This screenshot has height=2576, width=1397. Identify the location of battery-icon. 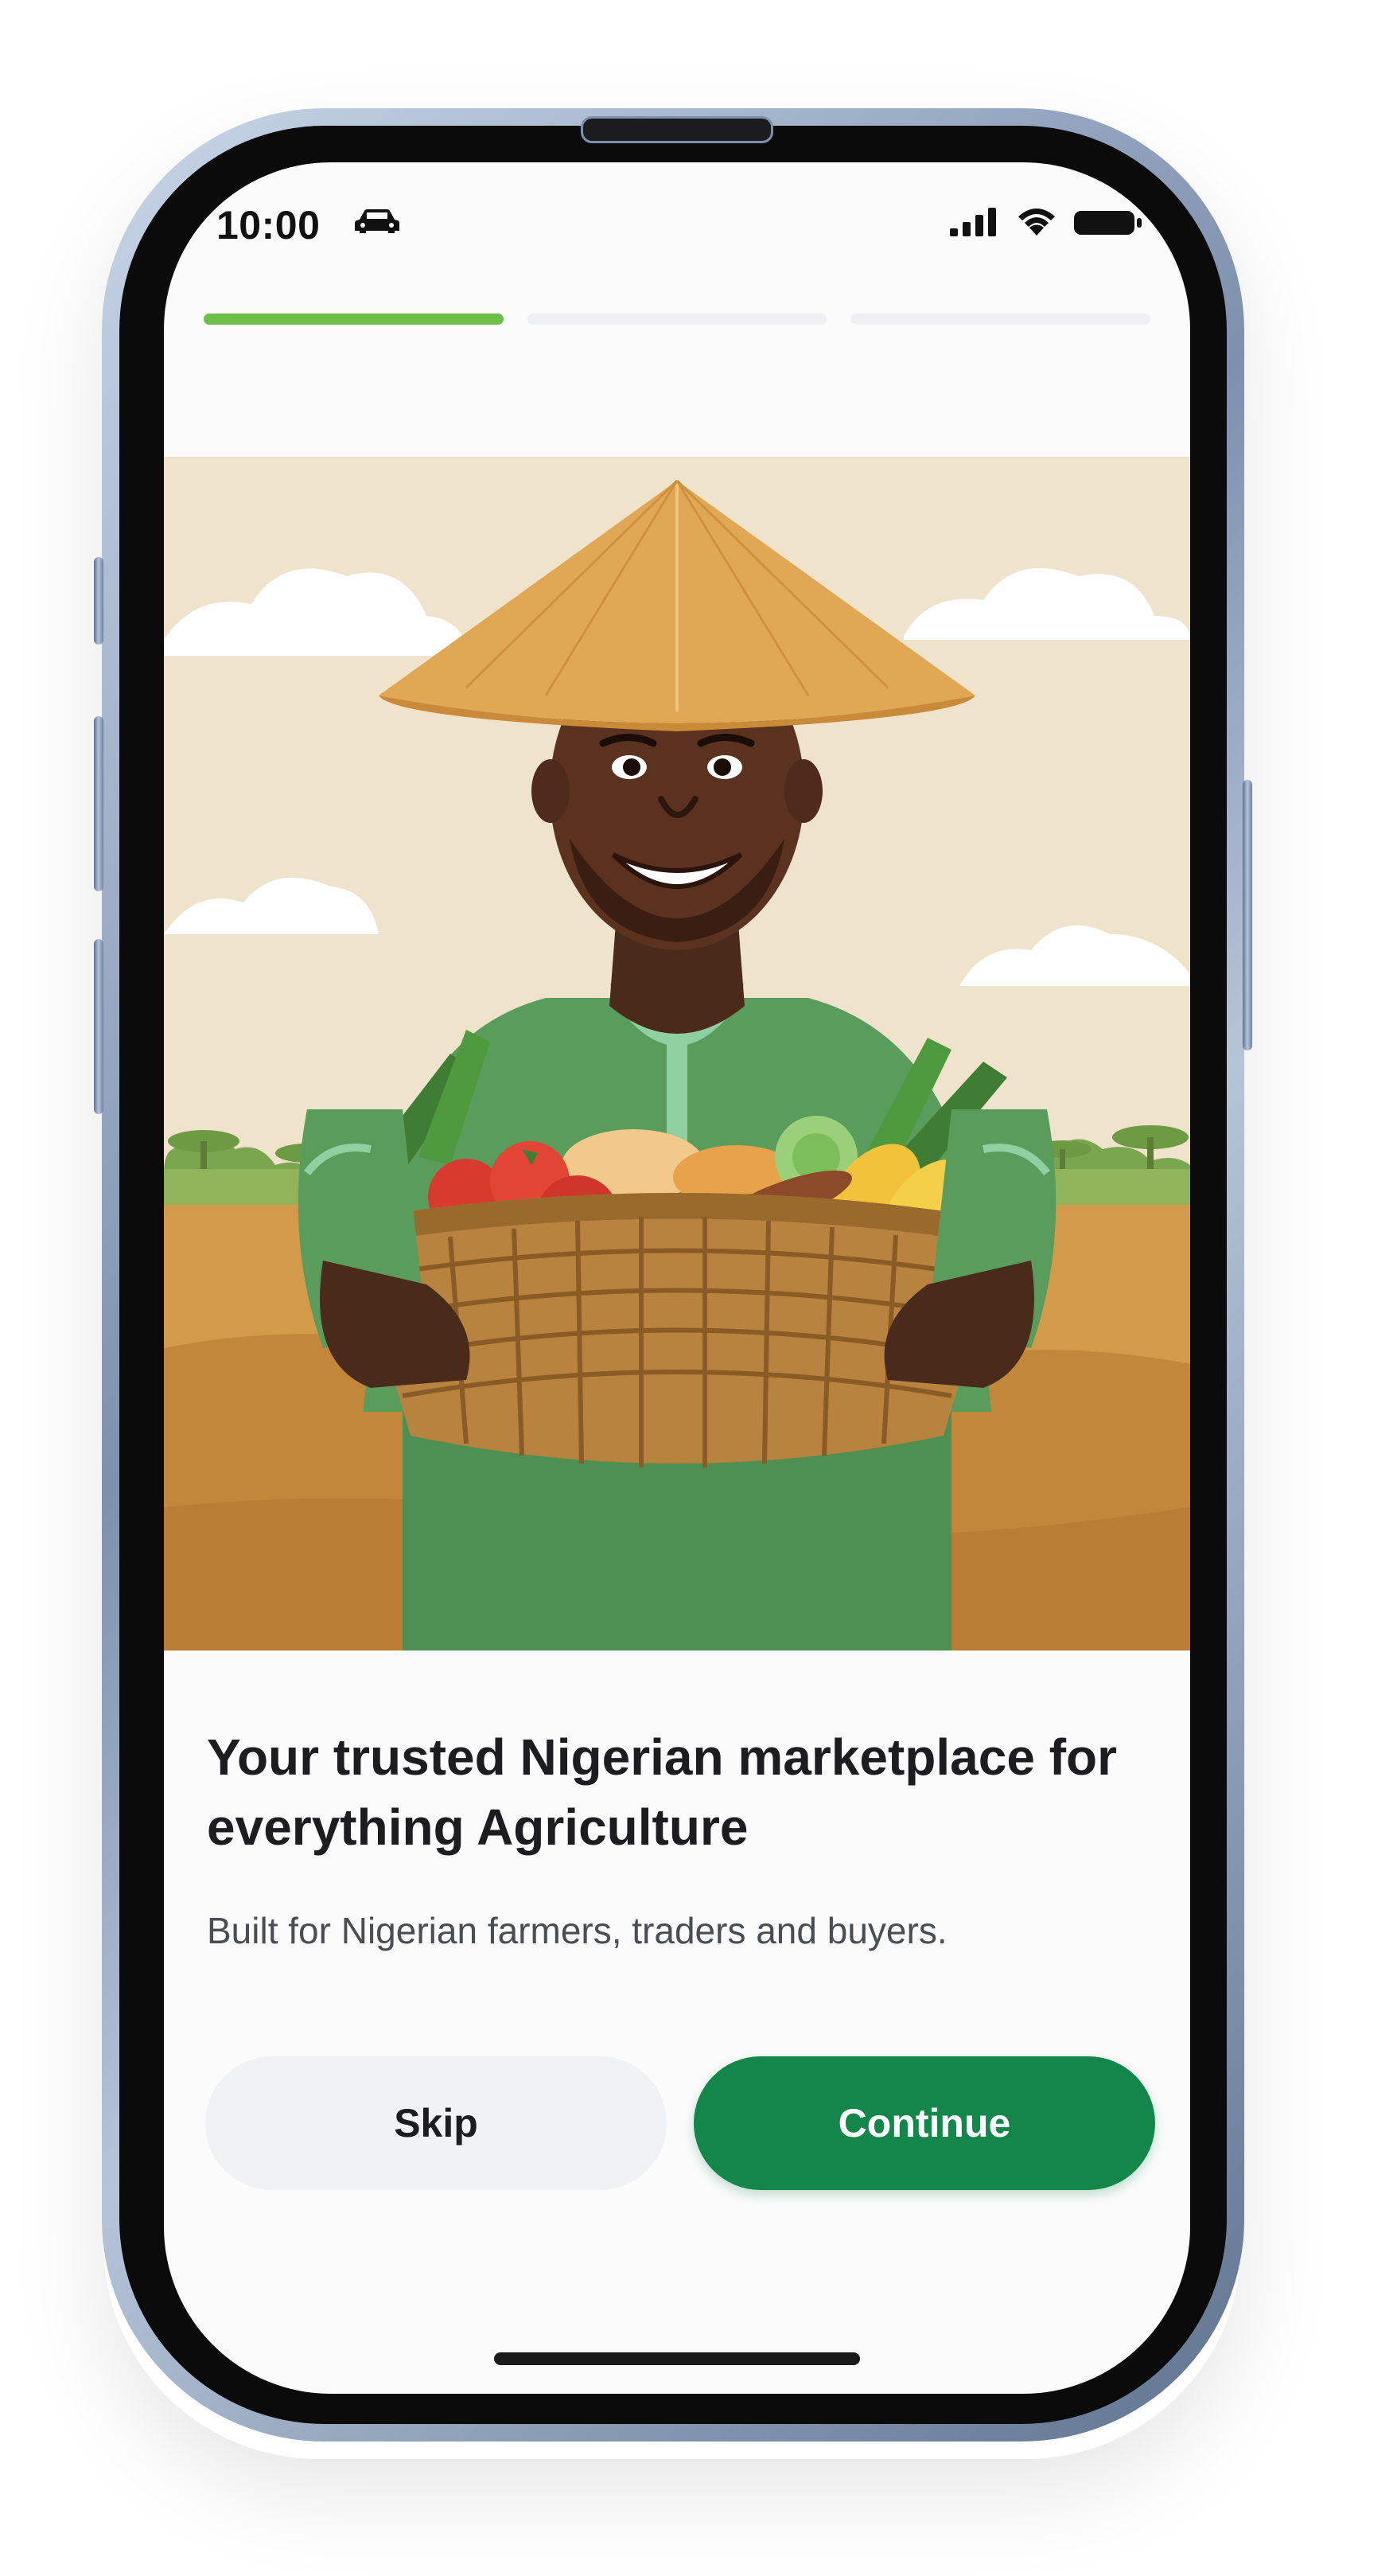
(1108, 223).